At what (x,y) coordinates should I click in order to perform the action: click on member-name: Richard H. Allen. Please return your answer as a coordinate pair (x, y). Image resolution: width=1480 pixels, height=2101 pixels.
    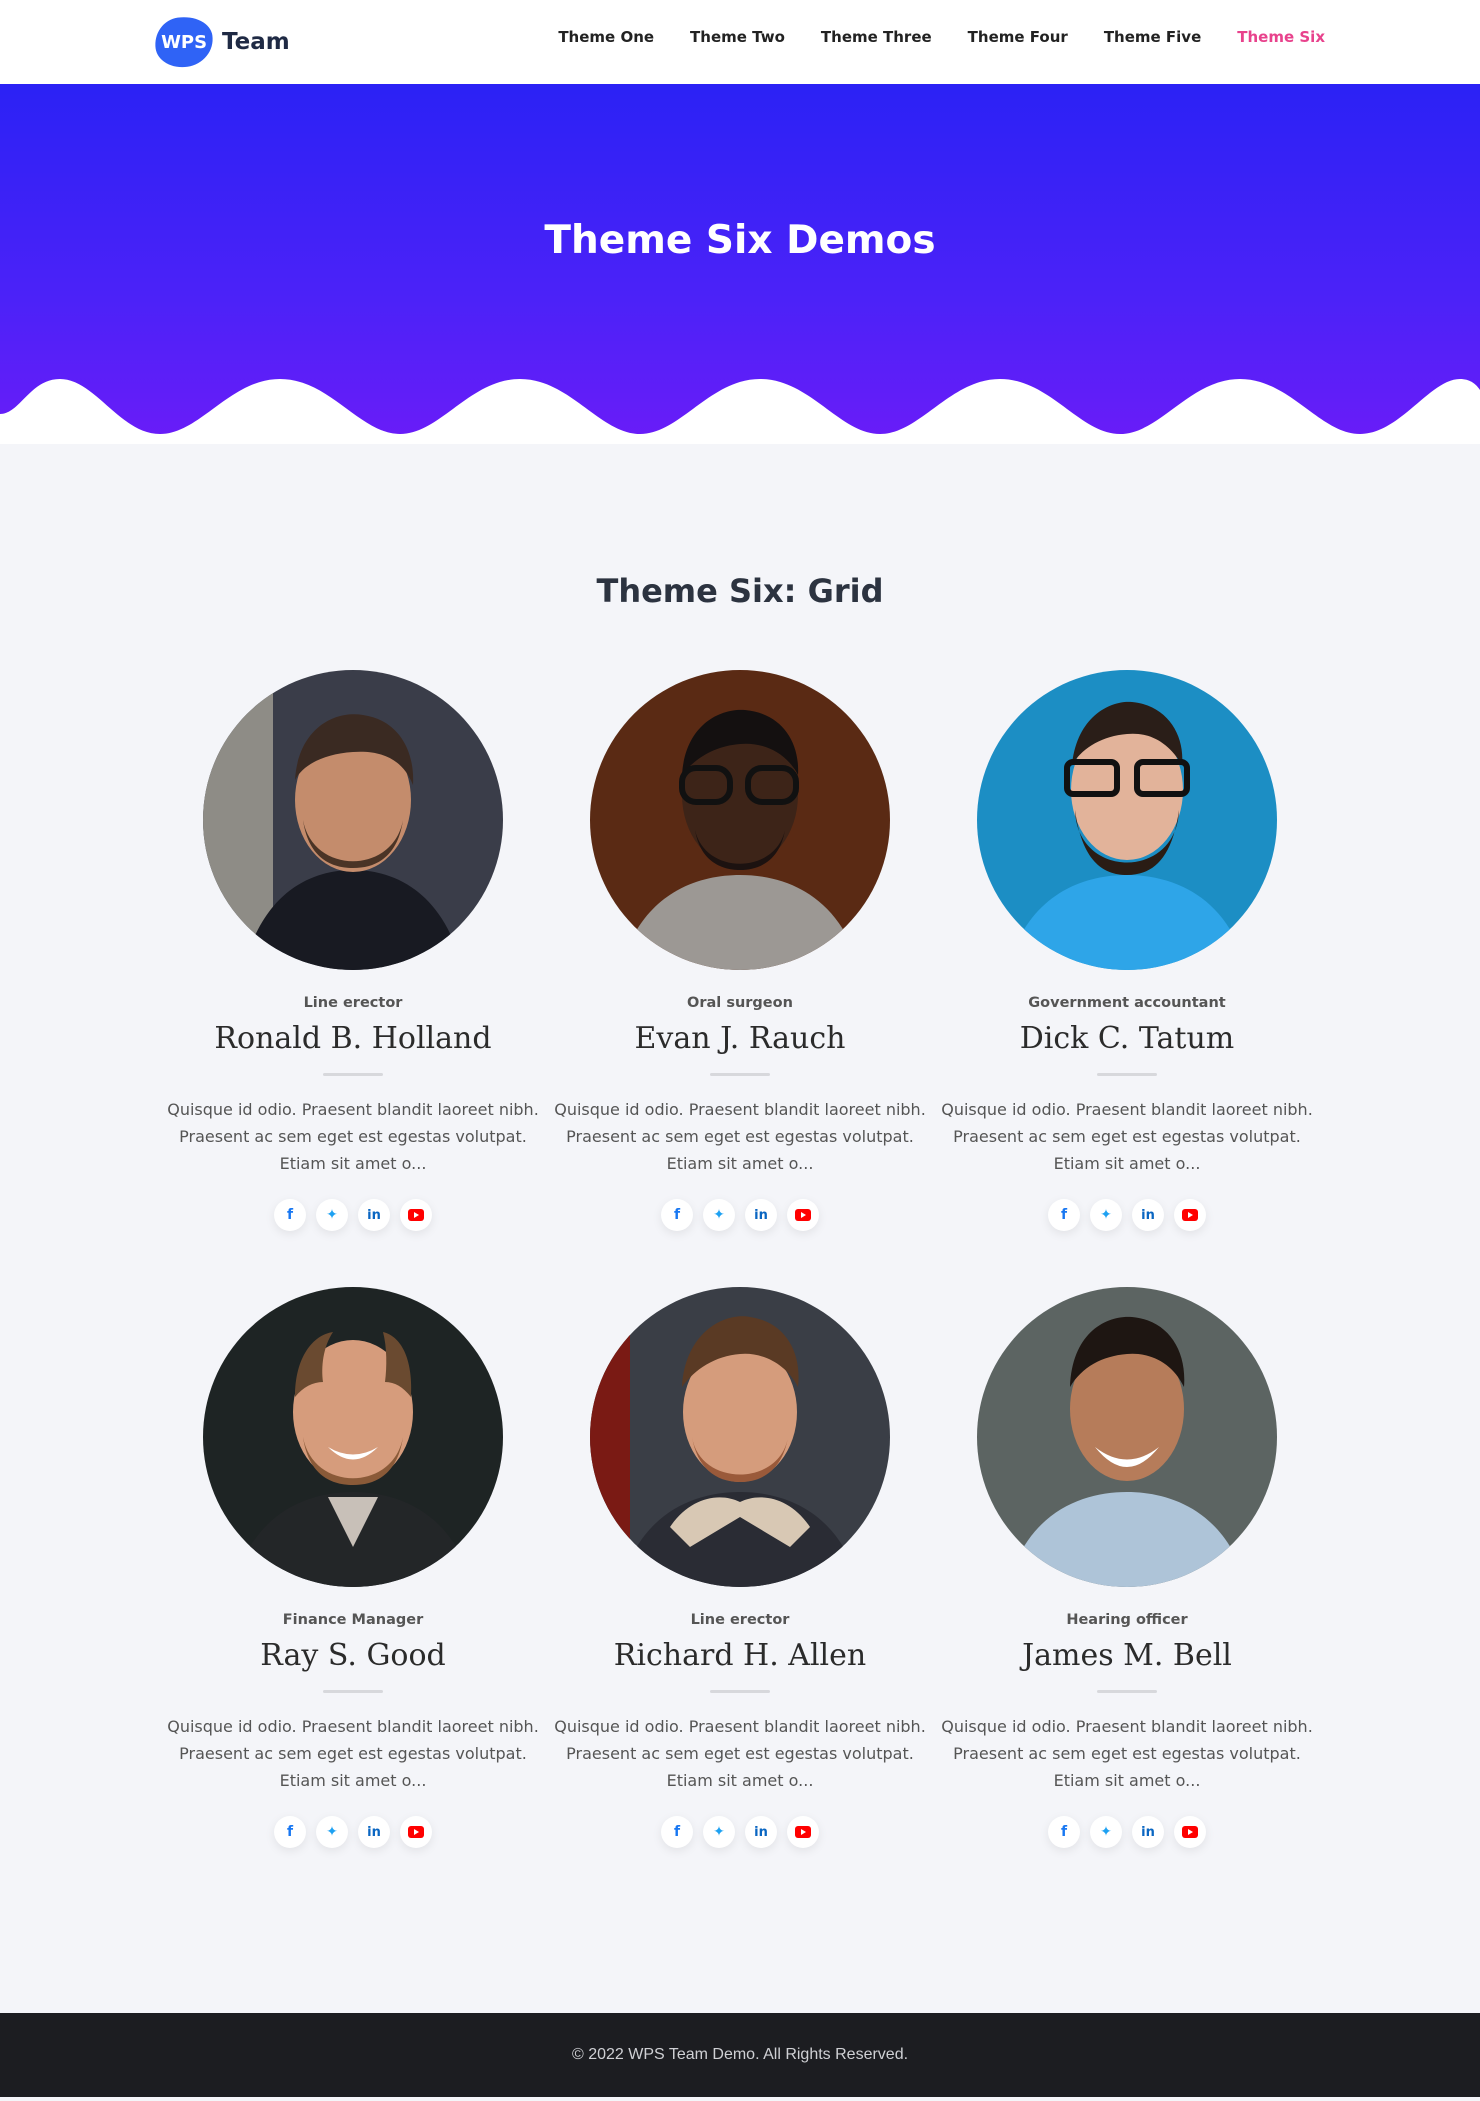
    Looking at the image, I should click on (740, 1655).